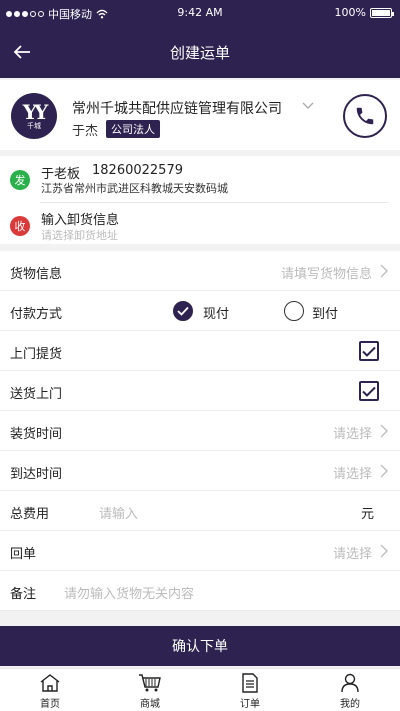 Image resolution: width=400 pixels, height=711 pixels. What do you see at coordinates (214, 202) in the screenshot?
I see `divider` at bounding box center [214, 202].